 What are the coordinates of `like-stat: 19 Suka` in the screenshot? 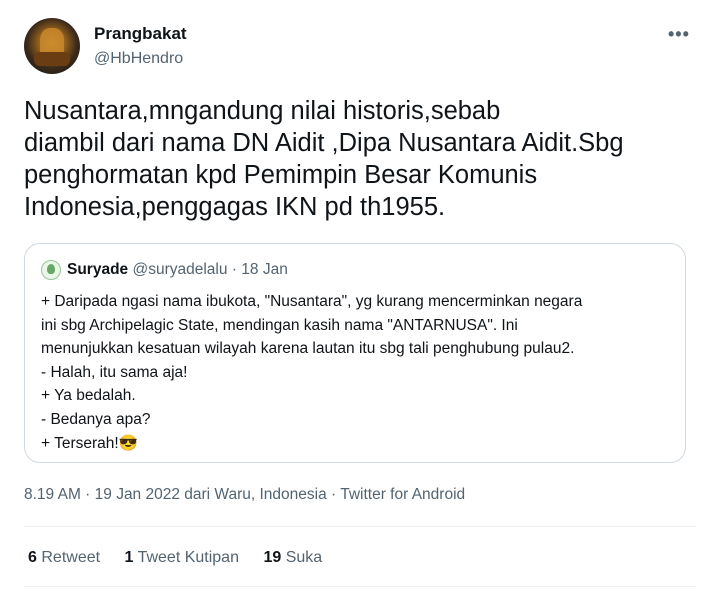 It's located at (292, 557).